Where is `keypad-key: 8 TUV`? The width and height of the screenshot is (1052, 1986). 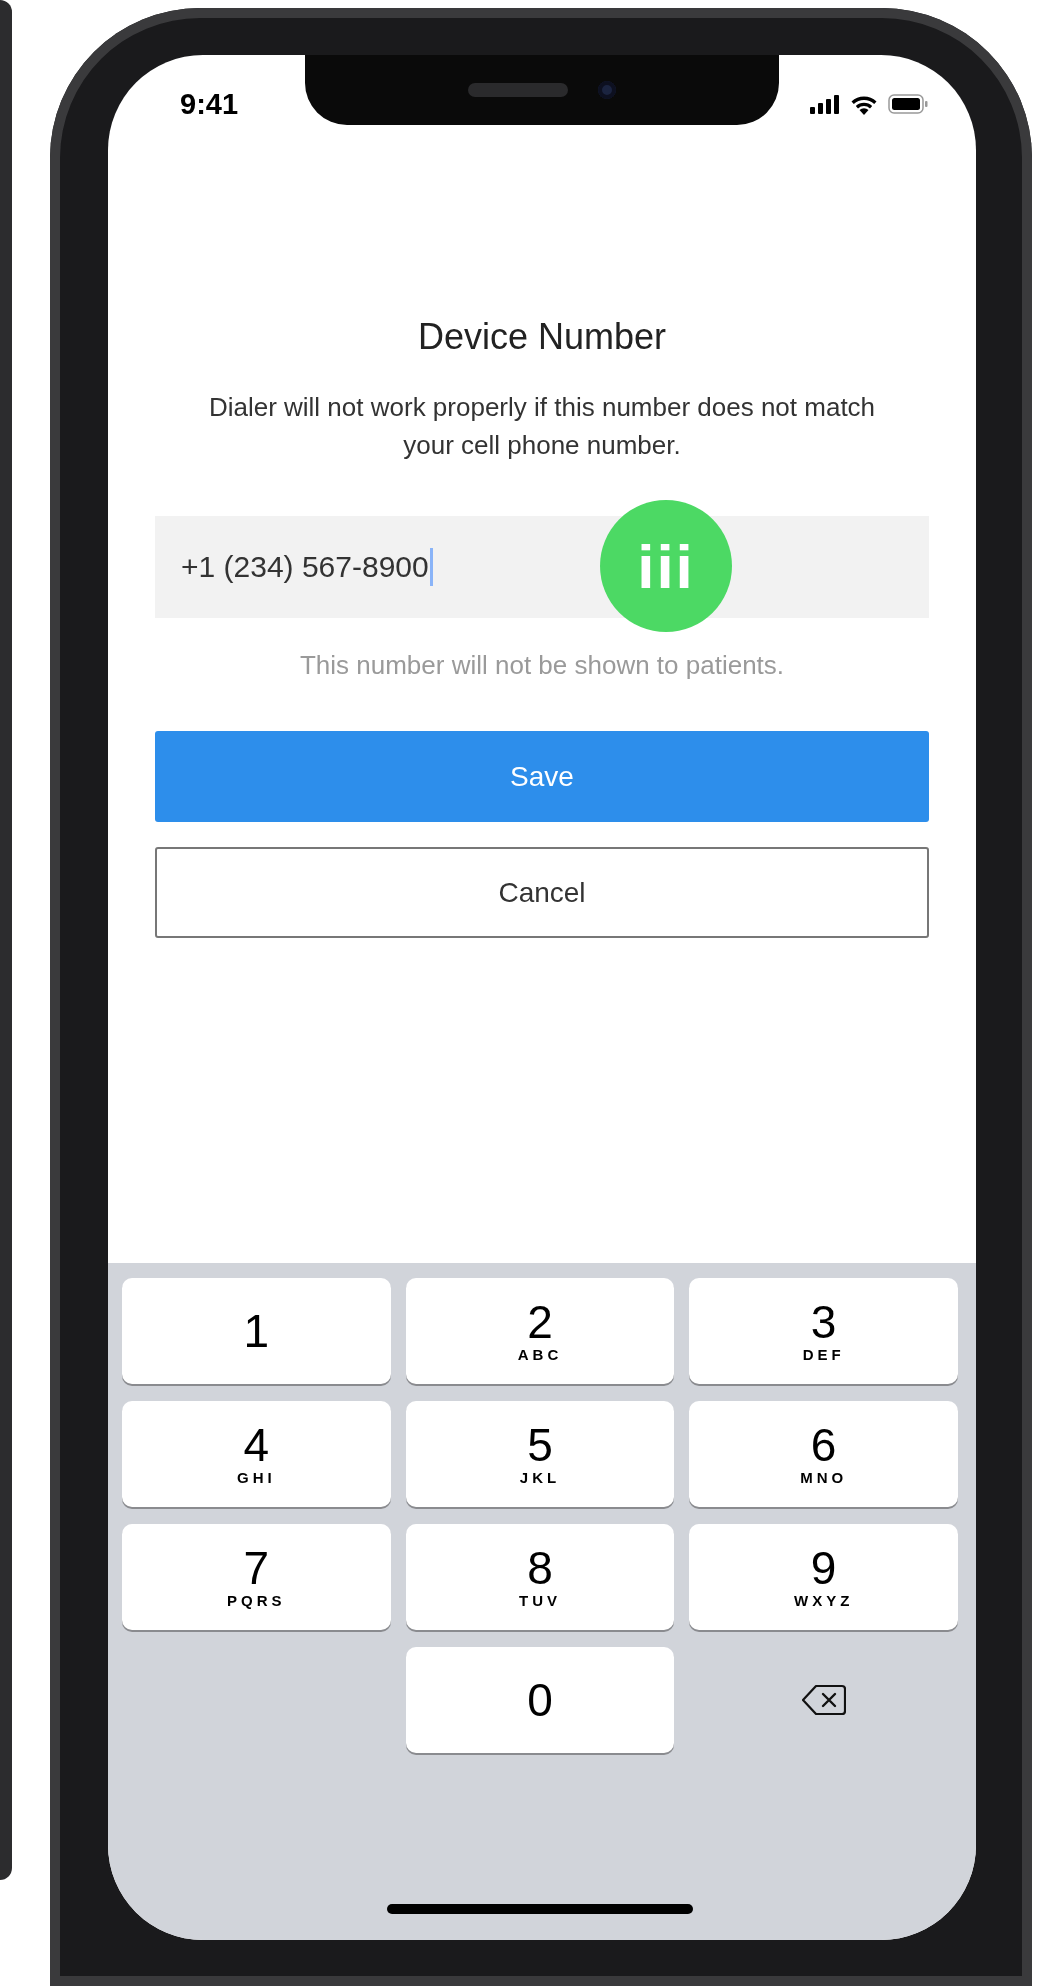 keypad-key: 8 TUV is located at coordinates (540, 1577).